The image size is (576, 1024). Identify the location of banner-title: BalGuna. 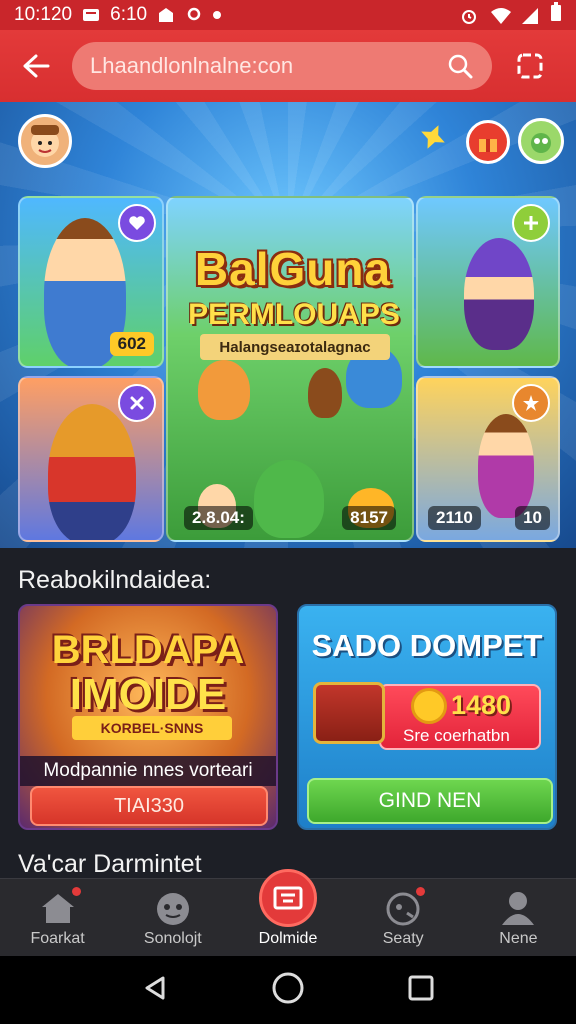
(293, 269).